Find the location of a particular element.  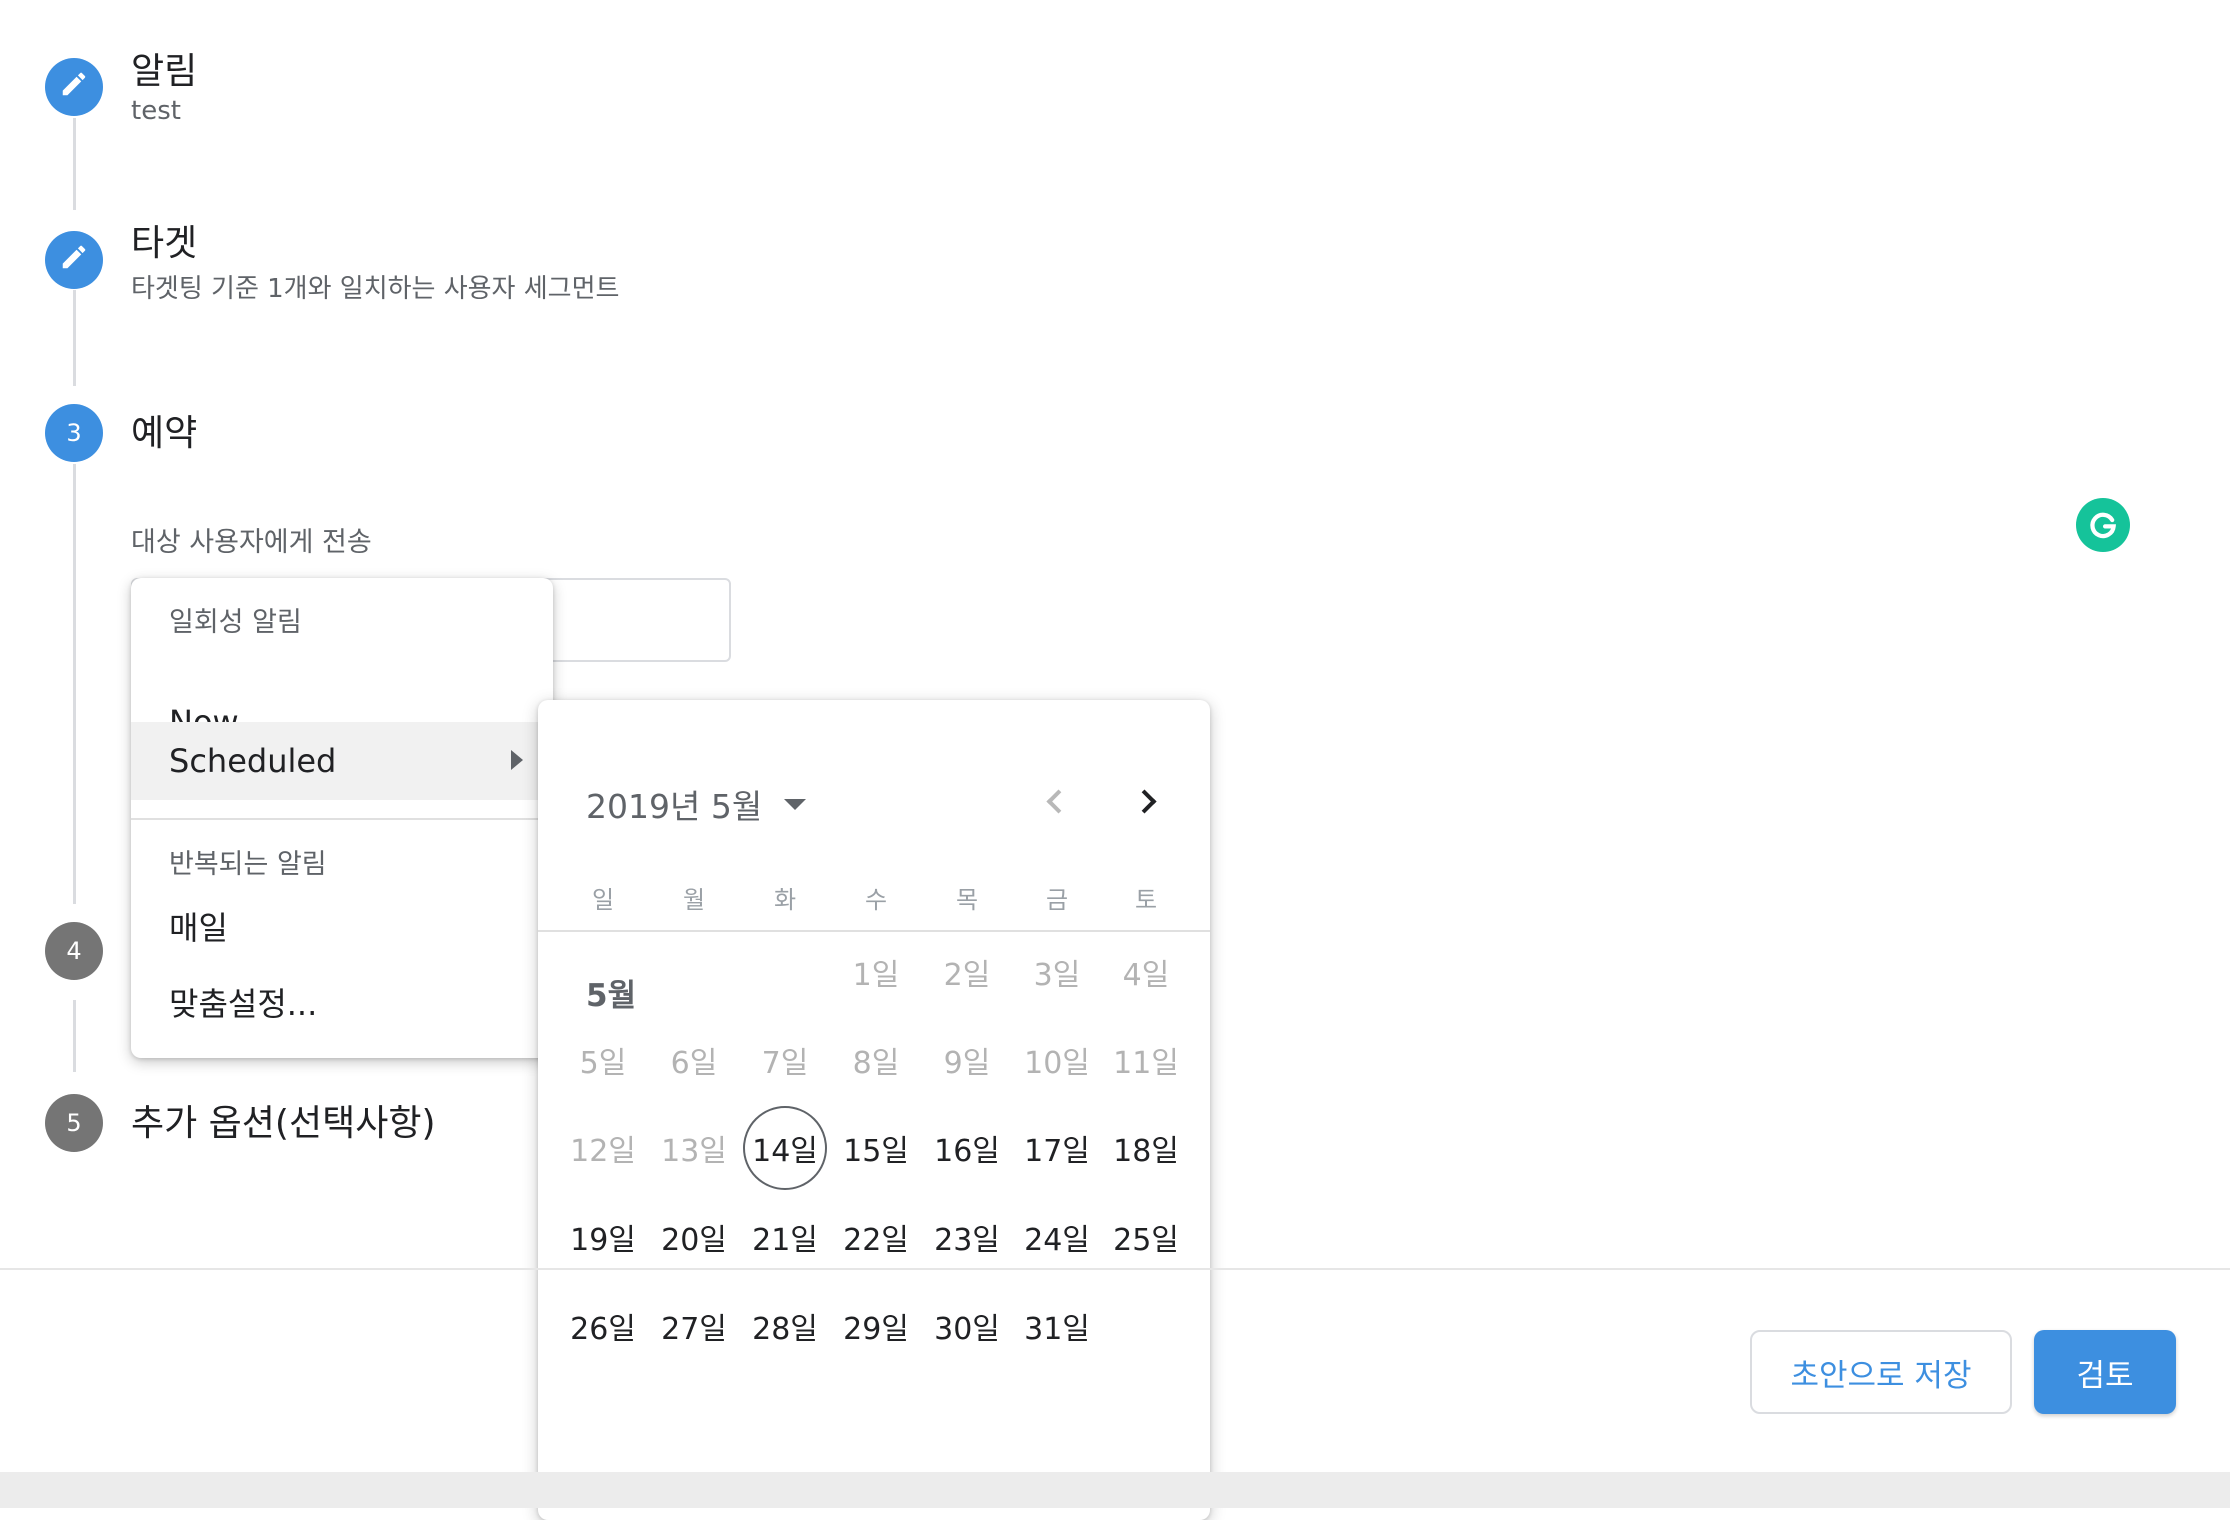

calendar-day: 25일 is located at coordinates (1146, 1237).